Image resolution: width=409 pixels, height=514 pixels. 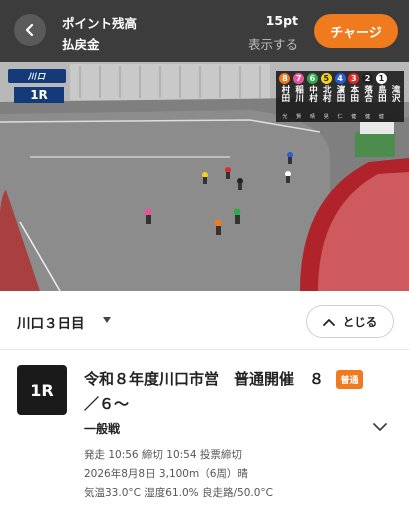 I want to click on close-video-button: とじる, so click(x=350, y=321).